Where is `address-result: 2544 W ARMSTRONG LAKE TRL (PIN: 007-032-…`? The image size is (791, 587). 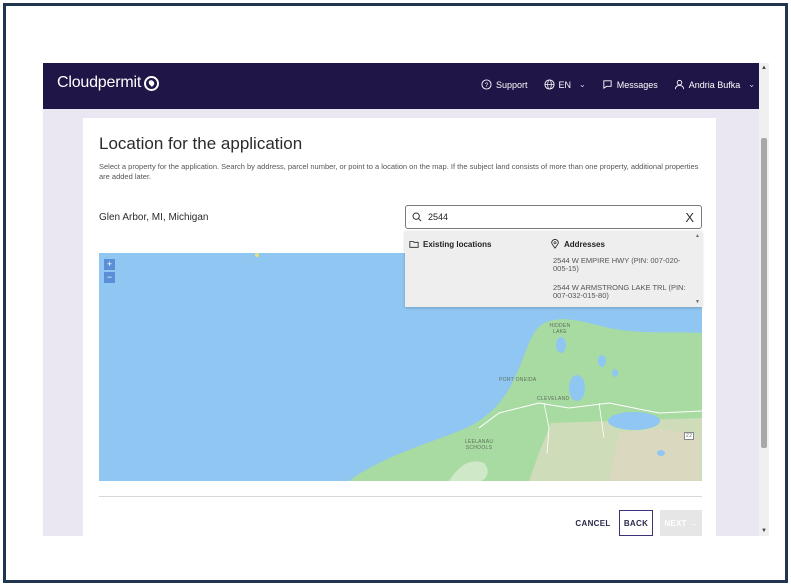 address-result: 2544 W ARMSTRONG LAKE TRL (PIN: 007-032-… is located at coordinates (620, 292).